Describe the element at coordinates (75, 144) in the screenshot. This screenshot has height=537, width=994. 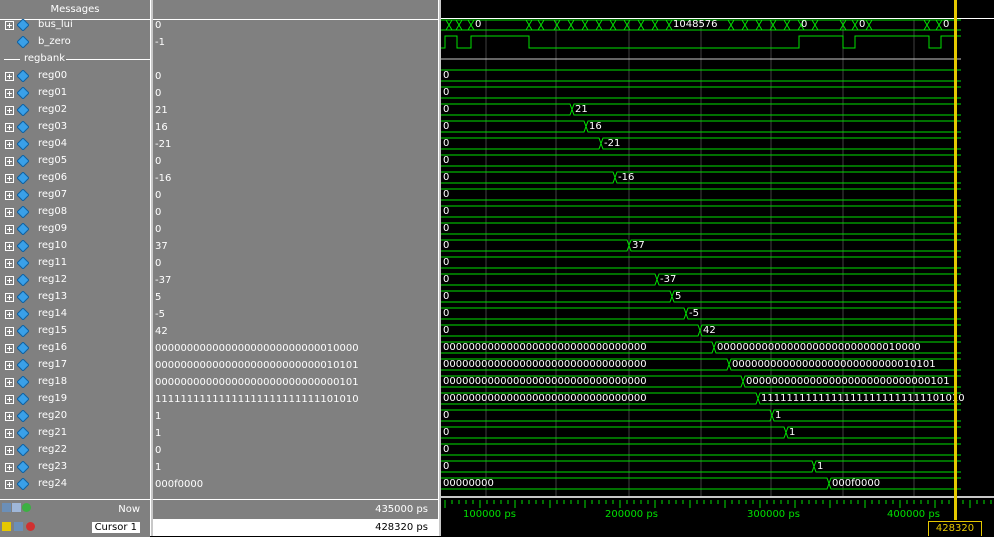
I see `signal-row-reg04: reg04` at that location.